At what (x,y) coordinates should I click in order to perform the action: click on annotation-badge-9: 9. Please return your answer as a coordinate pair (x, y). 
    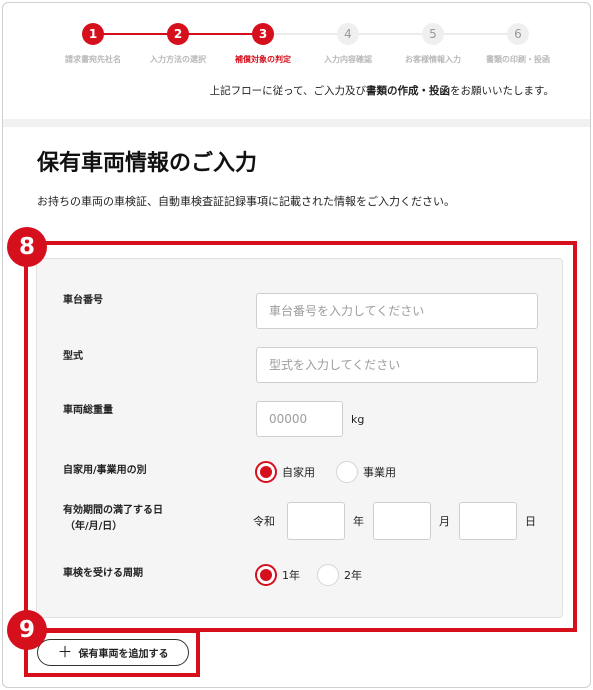
    Looking at the image, I should click on (27, 630).